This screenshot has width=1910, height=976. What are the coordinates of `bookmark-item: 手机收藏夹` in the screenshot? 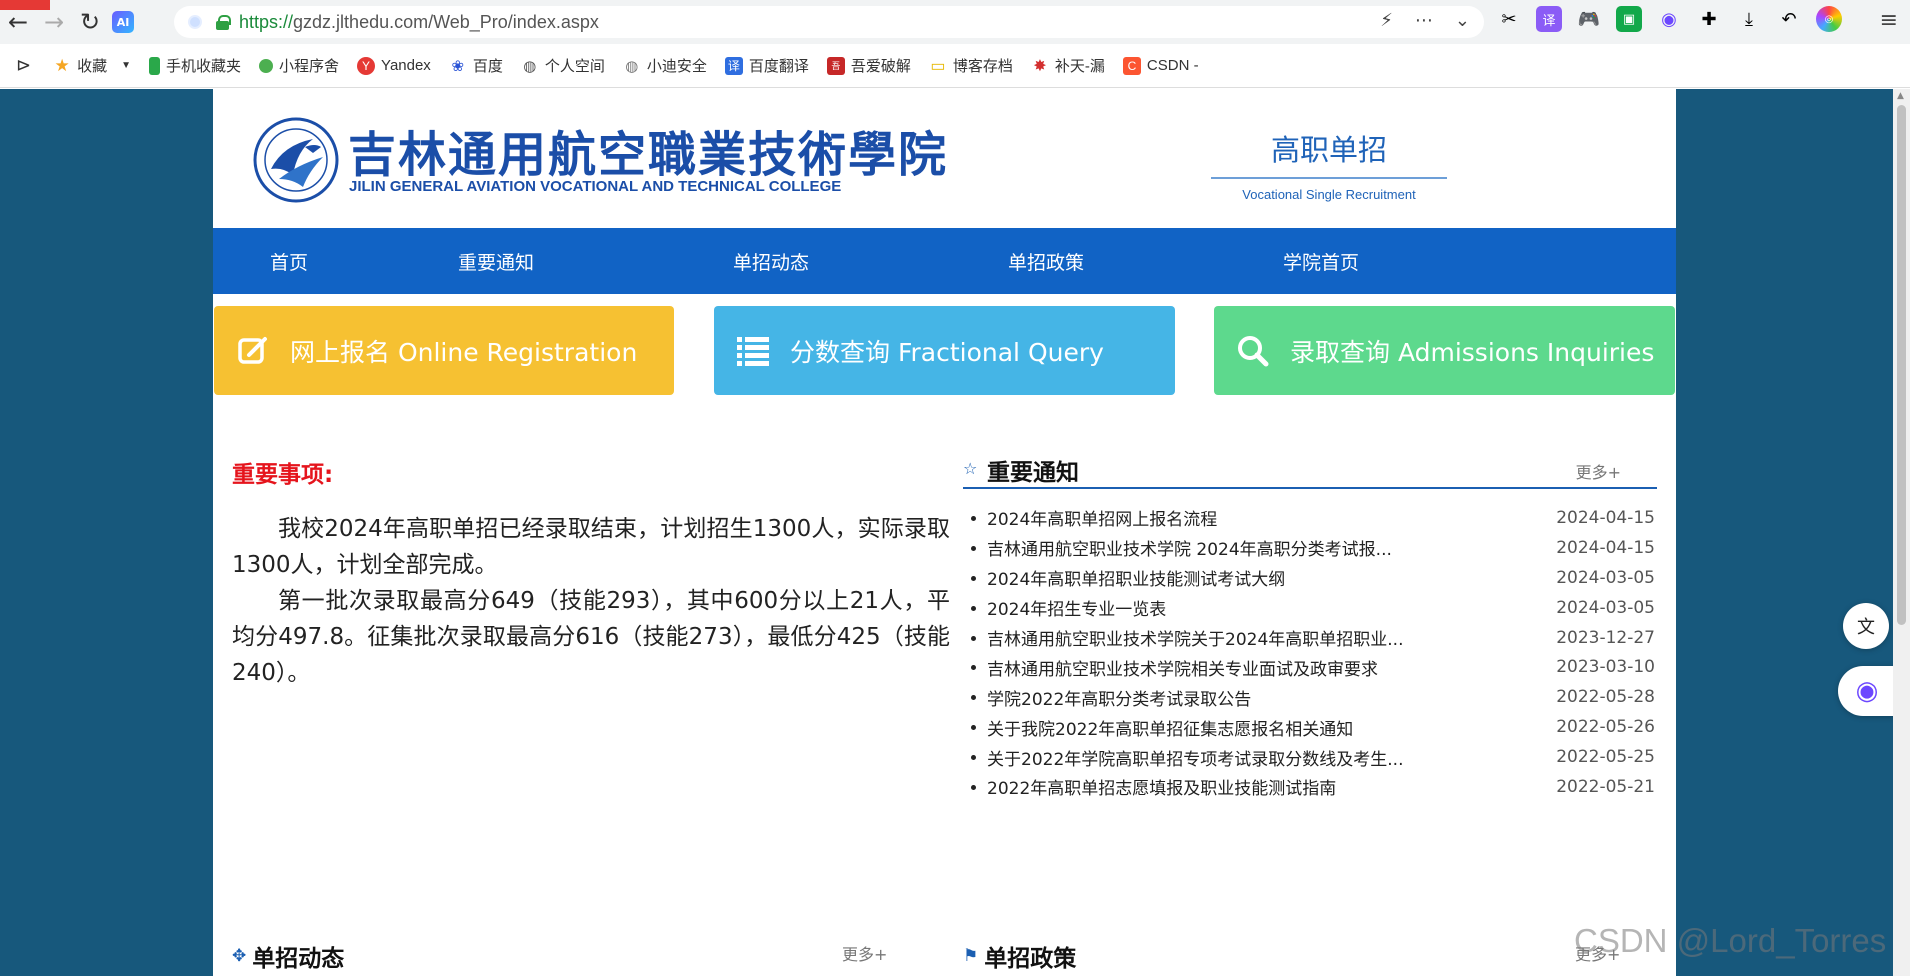 It's located at (195, 65).